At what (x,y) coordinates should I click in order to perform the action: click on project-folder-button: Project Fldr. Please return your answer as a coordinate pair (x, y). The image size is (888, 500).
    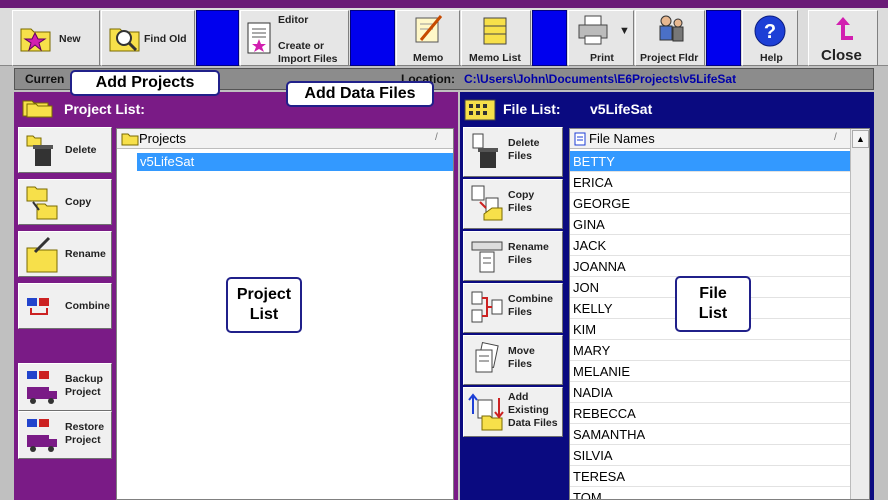
    Looking at the image, I should click on (670, 38).